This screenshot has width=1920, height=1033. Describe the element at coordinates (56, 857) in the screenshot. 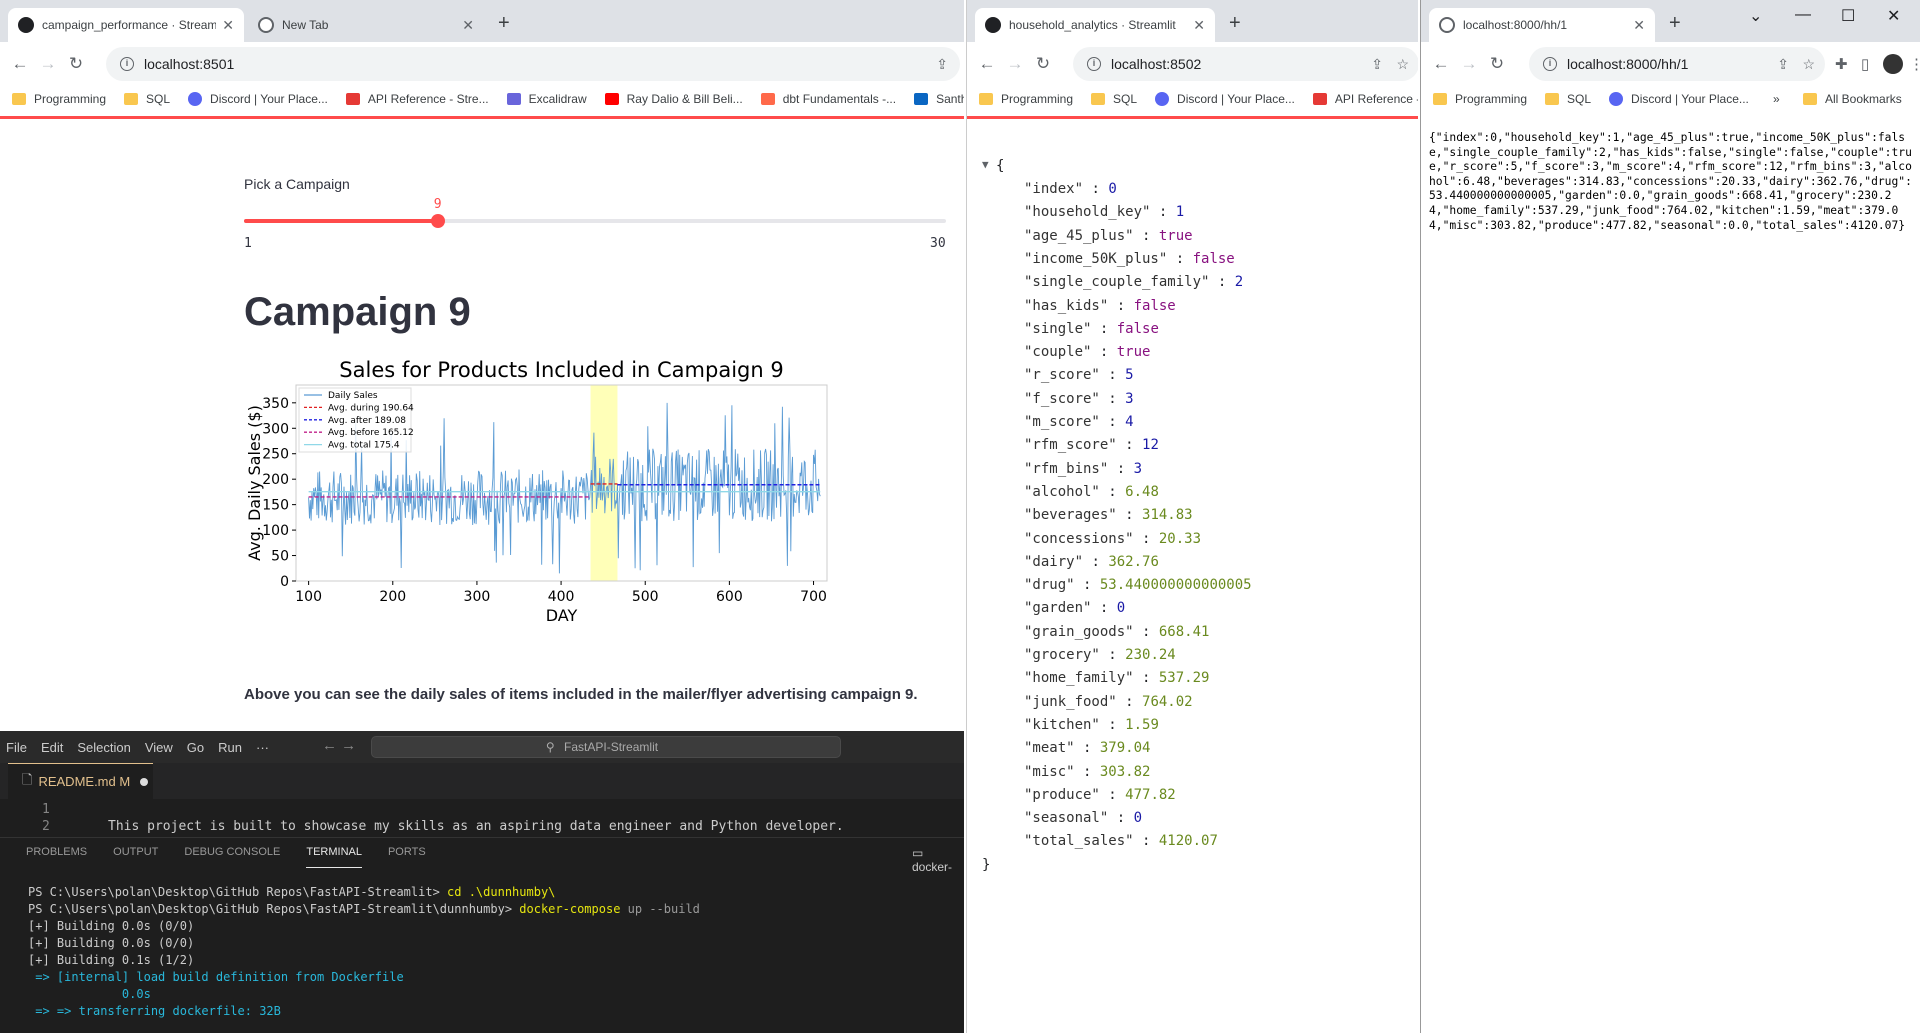

I see `tab-problems: PROBLEMS` at that location.